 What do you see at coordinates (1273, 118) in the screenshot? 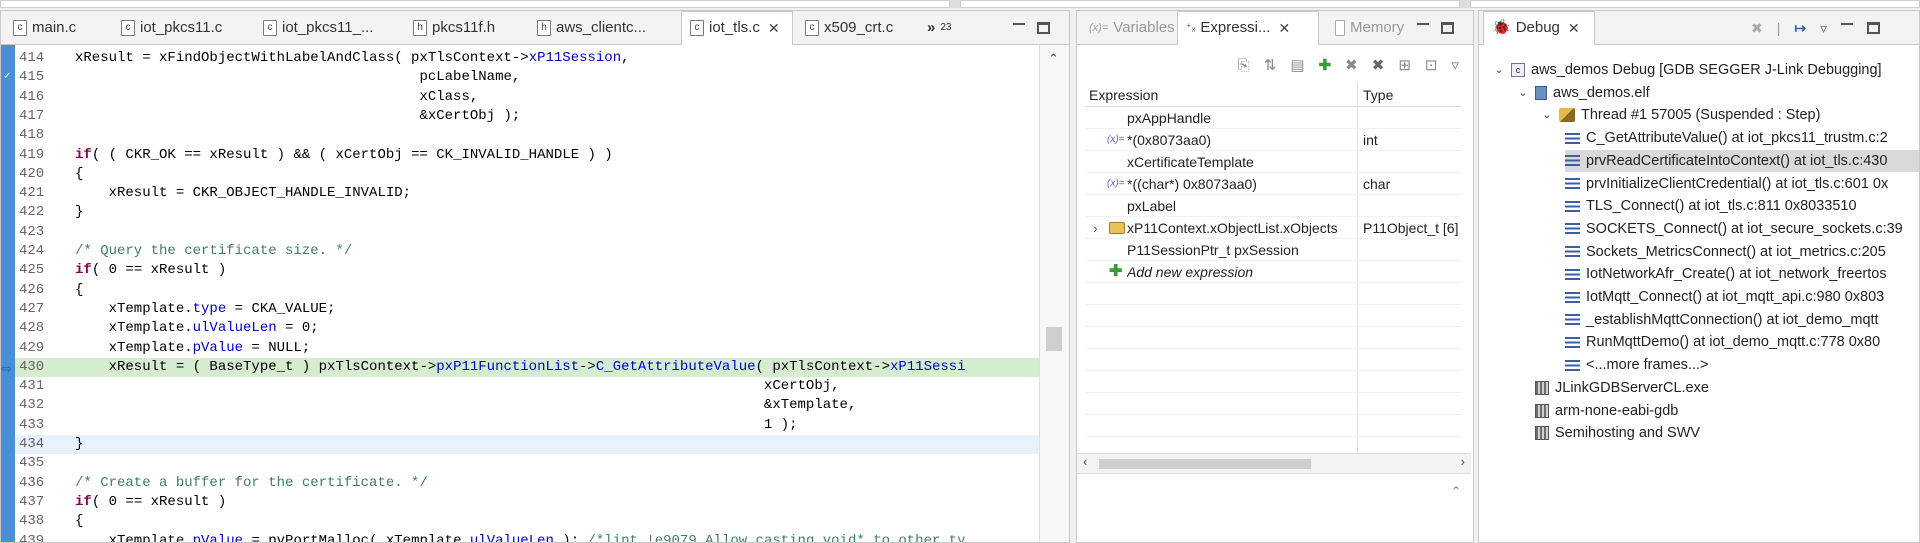
I see `table-row: pxAppHandle` at bounding box center [1273, 118].